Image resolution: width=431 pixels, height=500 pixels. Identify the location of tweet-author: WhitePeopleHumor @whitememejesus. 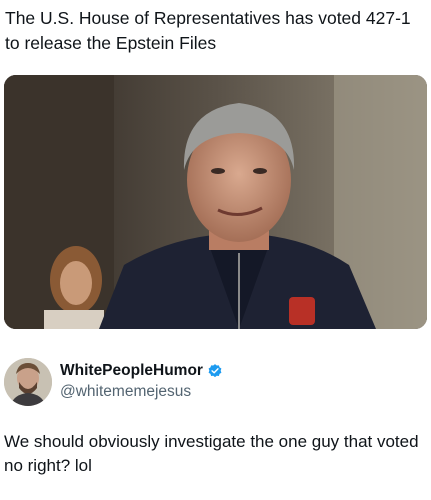
(214, 383).